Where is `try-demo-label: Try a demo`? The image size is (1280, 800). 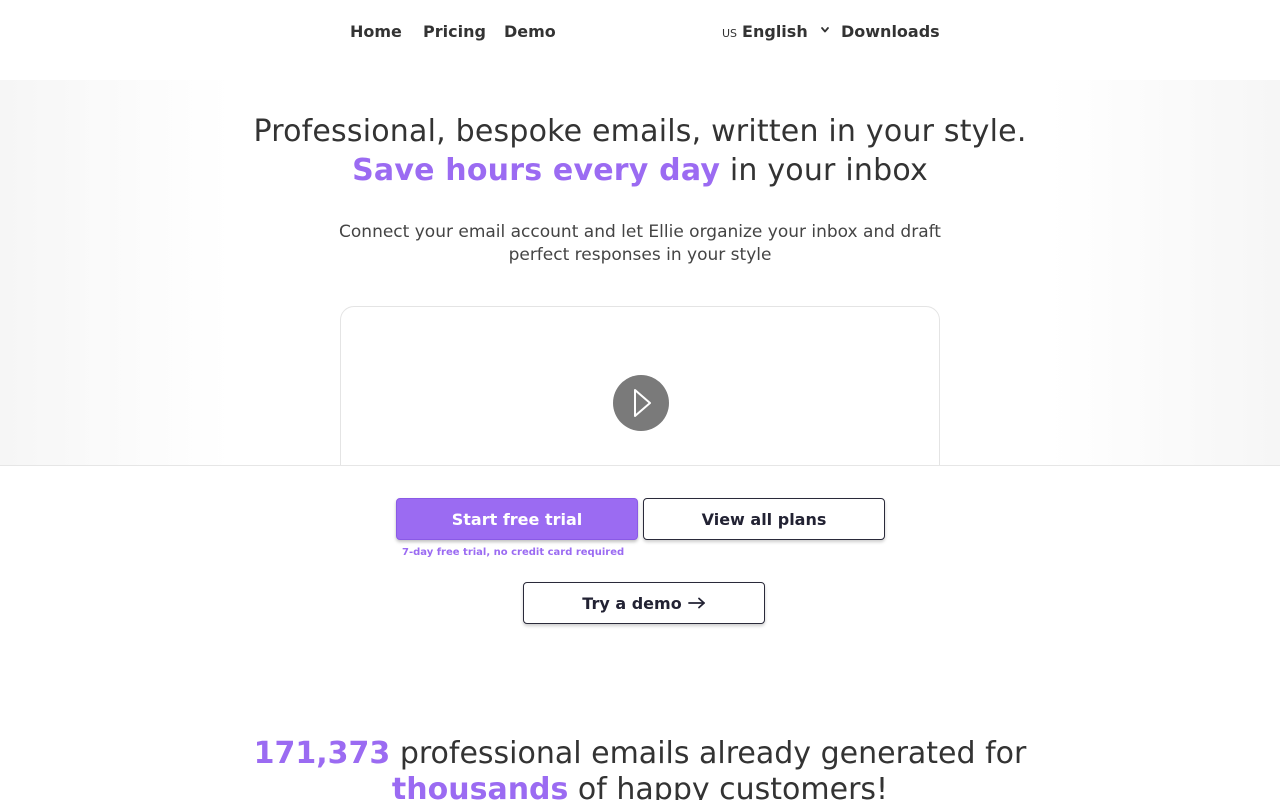
try-demo-label: Try a demo is located at coordinates (632, 603).